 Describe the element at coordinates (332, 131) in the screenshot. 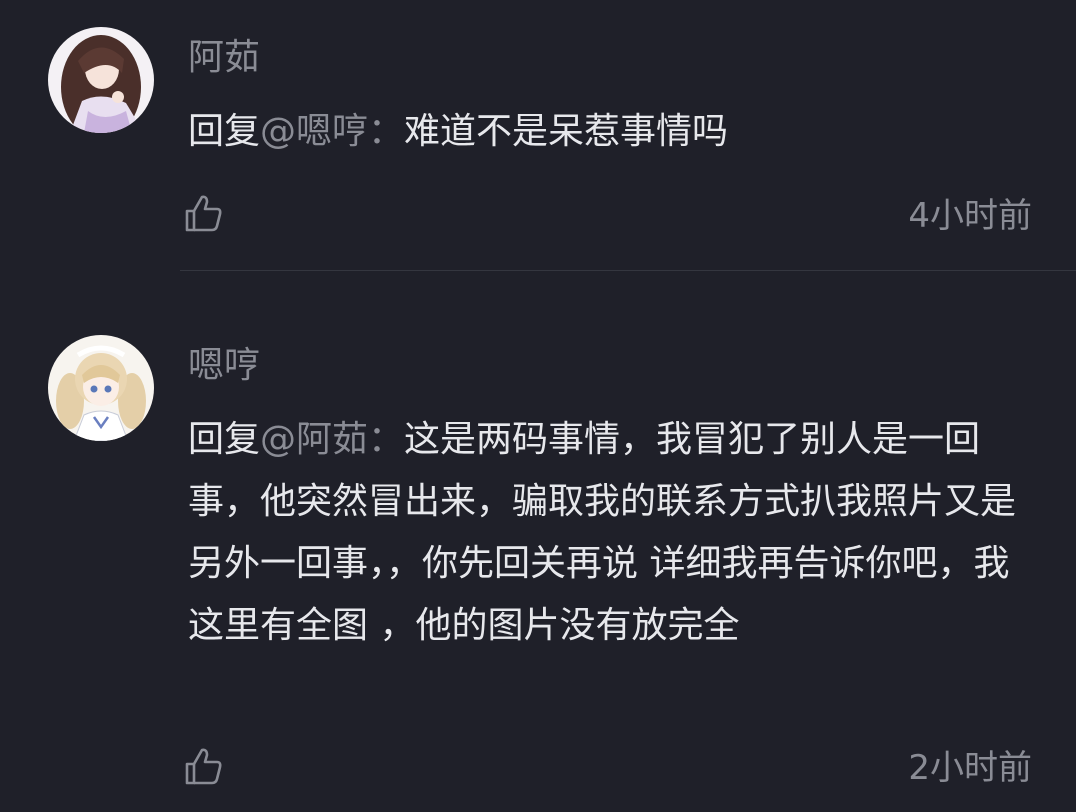

I see `mention-link: @嗯哼：` at that location.